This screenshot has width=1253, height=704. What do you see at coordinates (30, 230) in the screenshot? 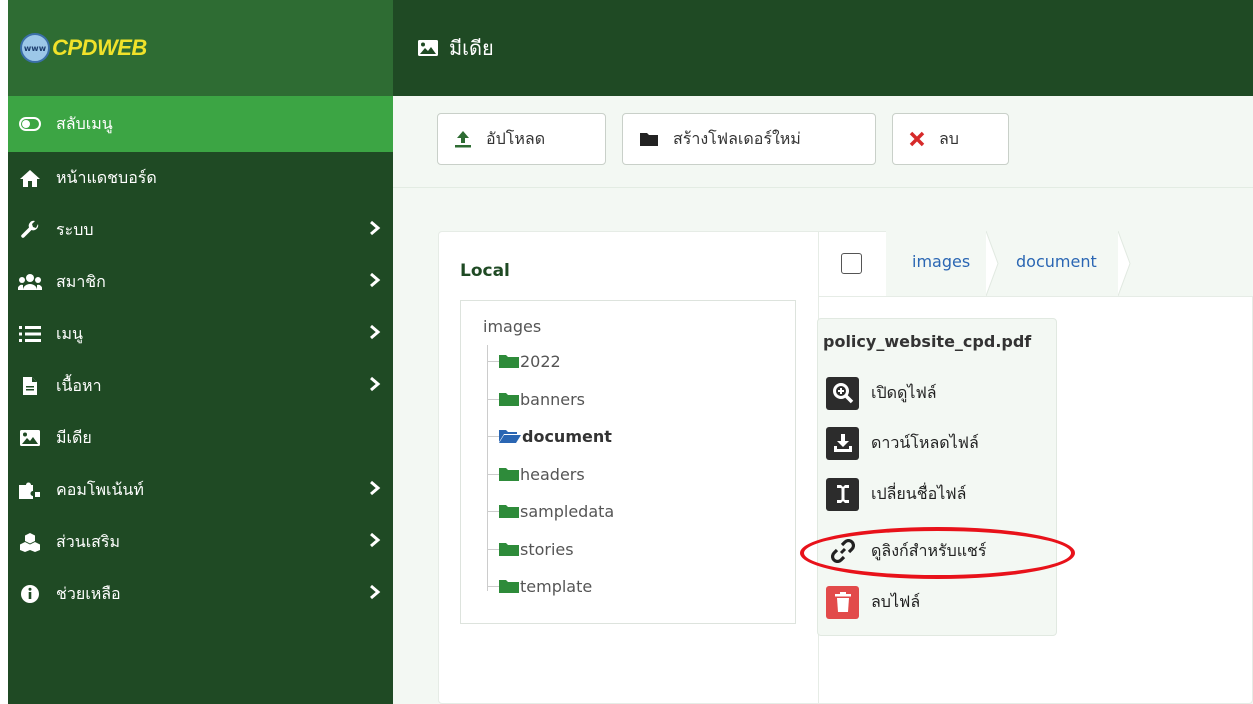
I see `wrench-icon` at bounding box center [30, 230].